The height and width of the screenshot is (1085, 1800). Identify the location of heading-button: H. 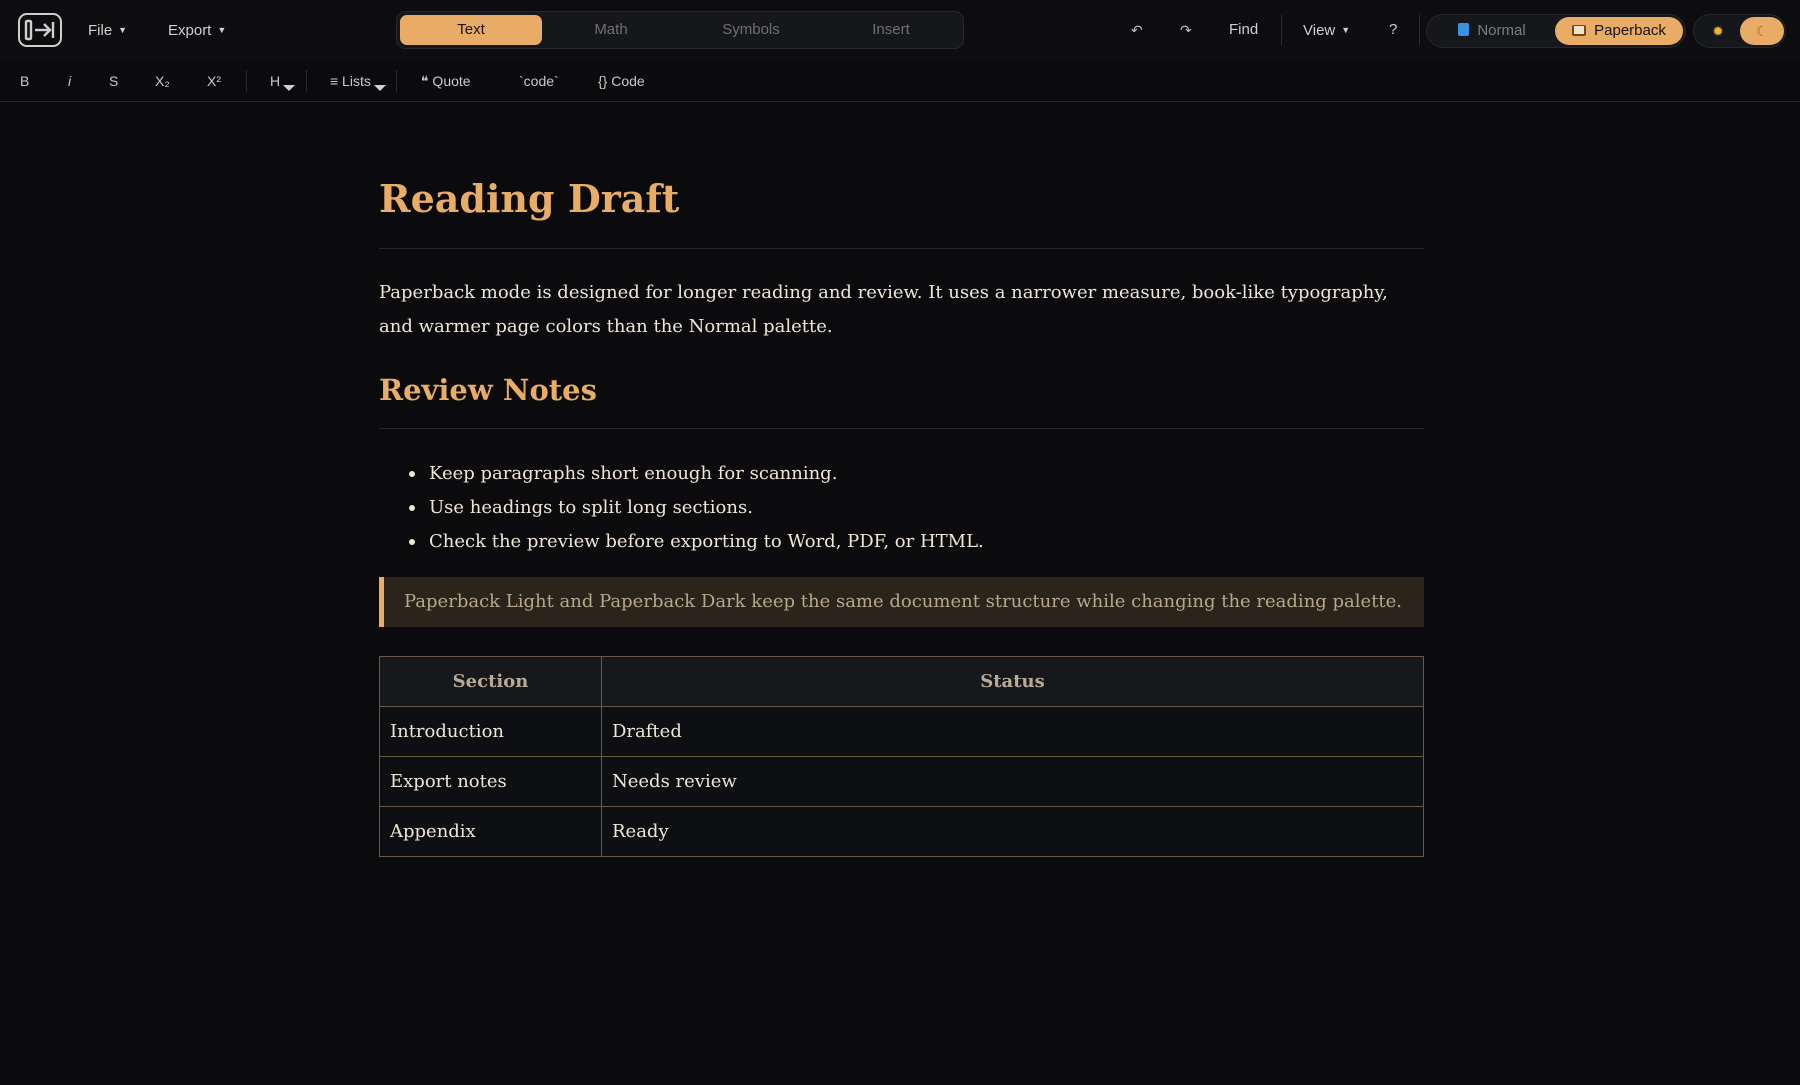
(275, 81).